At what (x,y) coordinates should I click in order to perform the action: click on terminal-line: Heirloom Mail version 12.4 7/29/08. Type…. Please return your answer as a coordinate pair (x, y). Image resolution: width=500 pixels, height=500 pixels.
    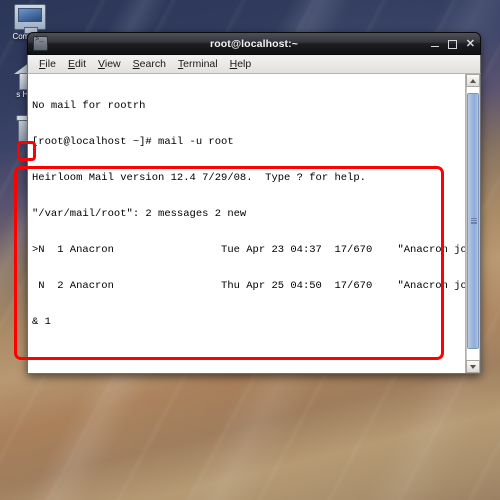
    Looking at the image, I should click on (199, 178).